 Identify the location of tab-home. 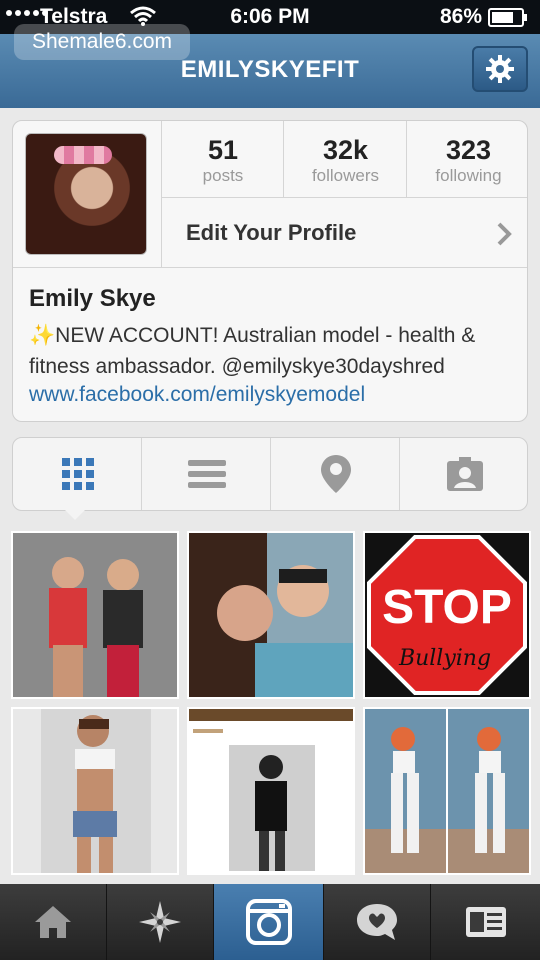
(53, 922).